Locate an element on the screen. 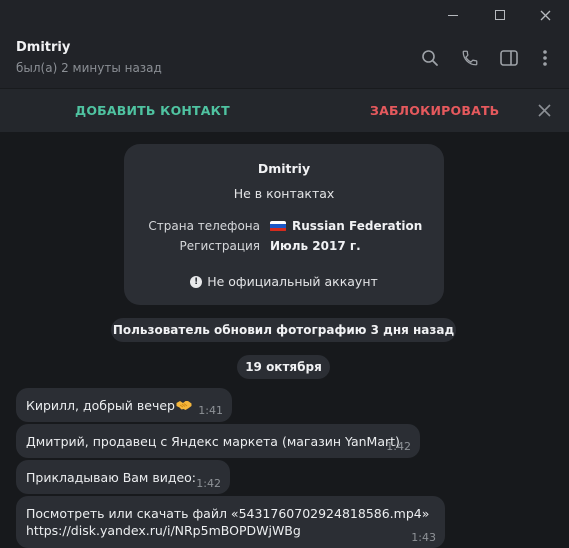 The width and height of the screenshot is (569, 548). sidebar-toggle-button is located at coordinates (509, 58).